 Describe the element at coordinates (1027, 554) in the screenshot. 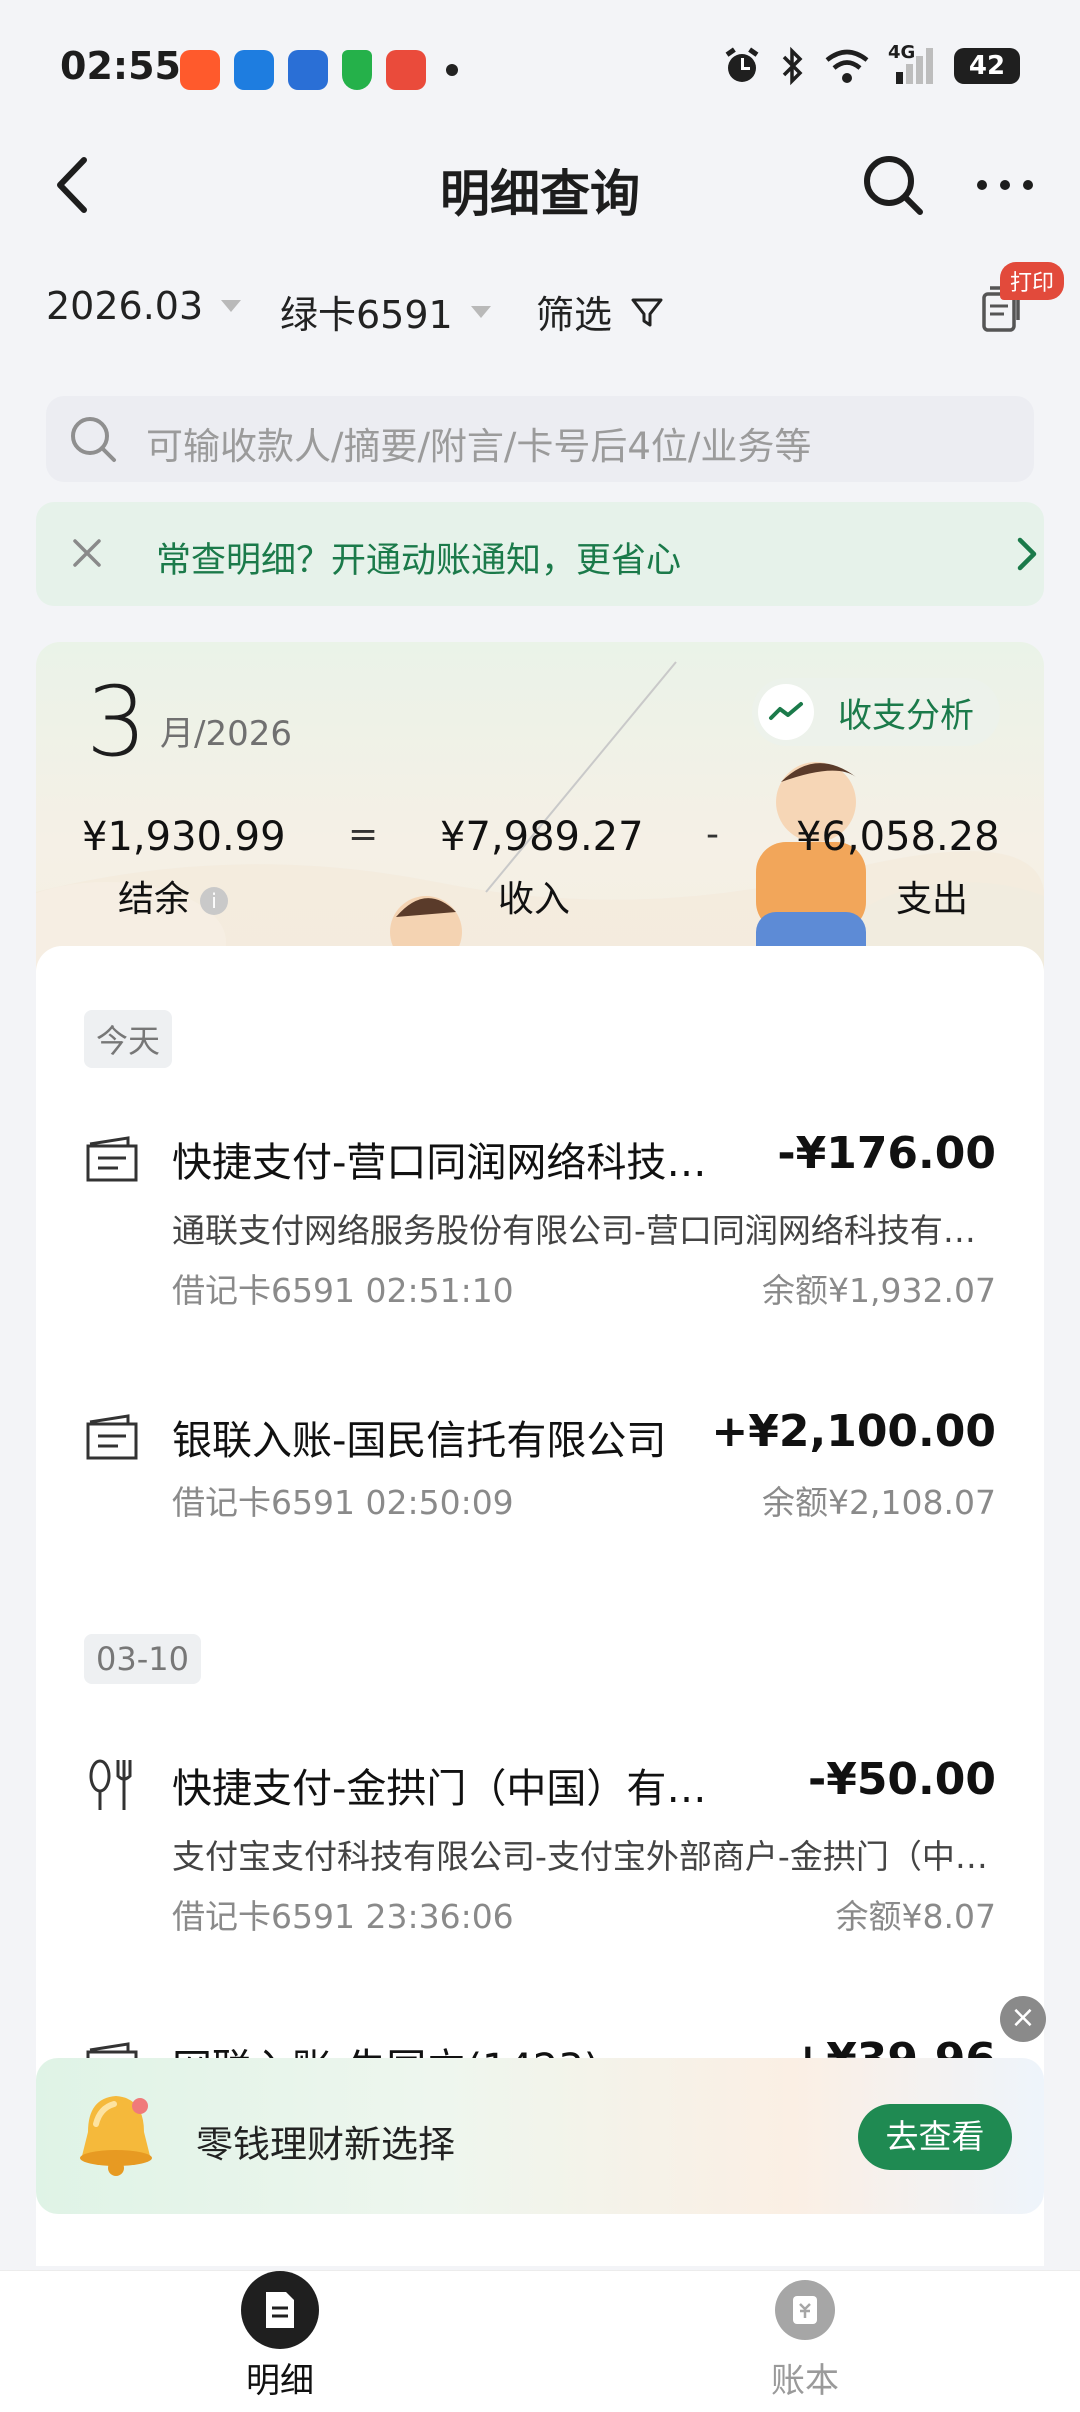

I see `chevron-right-icon` at that location.